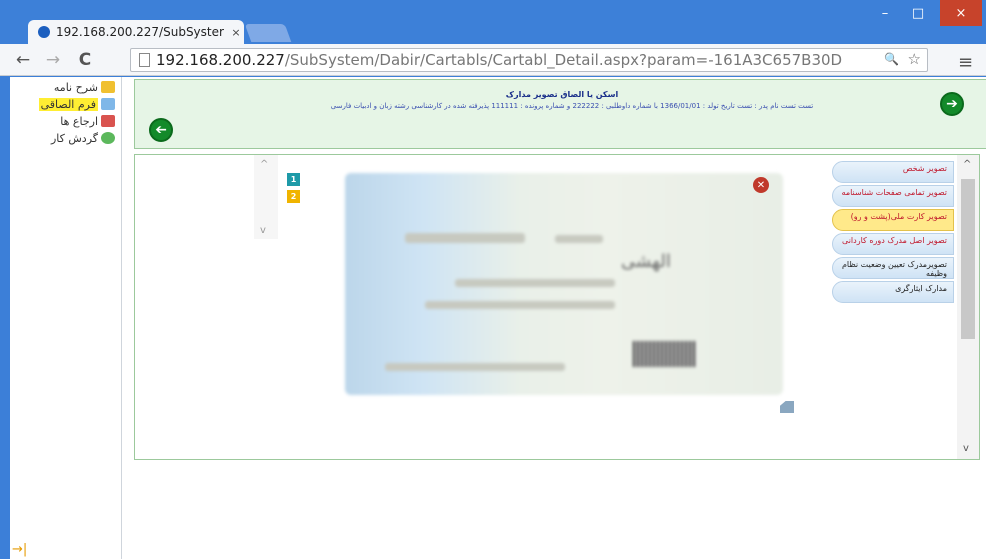  I want to click on tab-title: 192.168.200.227/SubSyster, so click(140, 32).